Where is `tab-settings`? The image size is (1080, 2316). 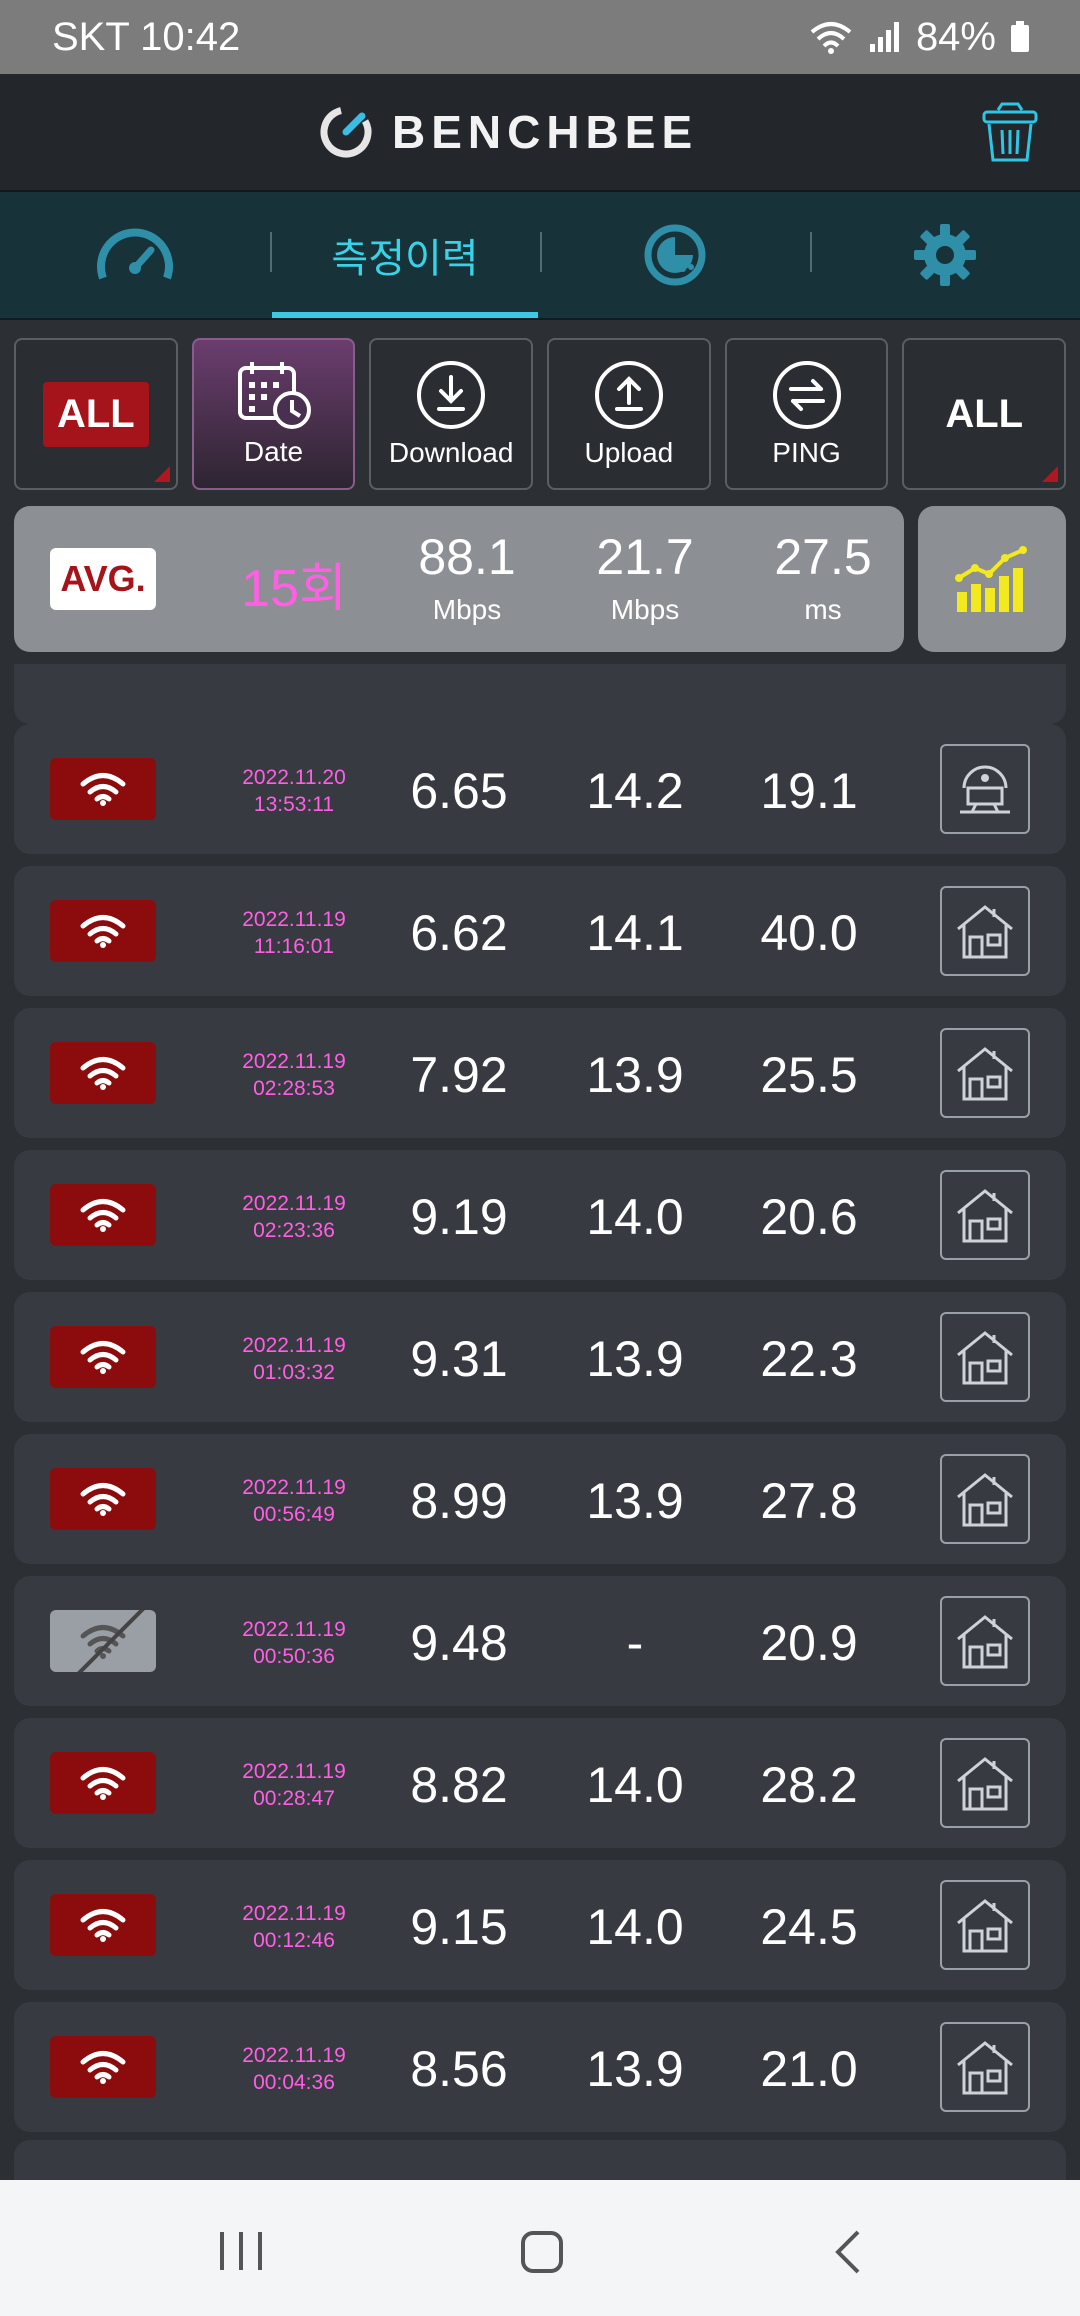
tab-settings is located at coordinates (945, 255).